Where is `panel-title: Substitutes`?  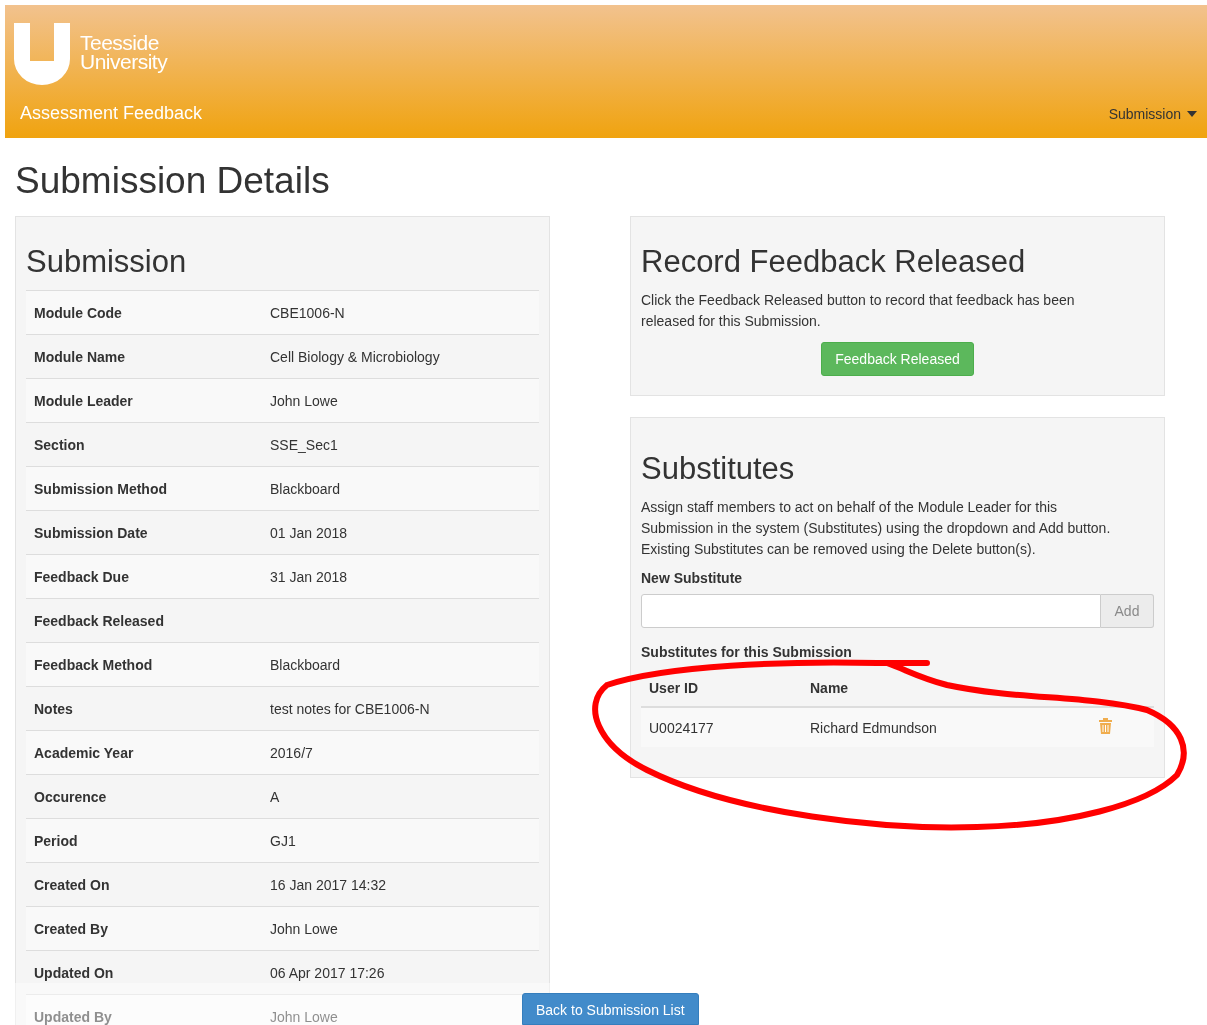 panel-title: Substitutes is located at coordinates (718, 469).